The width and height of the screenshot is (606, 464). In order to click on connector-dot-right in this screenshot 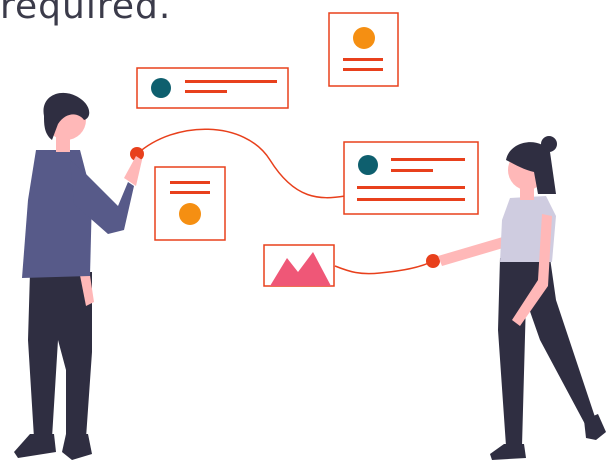, I will do `click(433, 261)`.